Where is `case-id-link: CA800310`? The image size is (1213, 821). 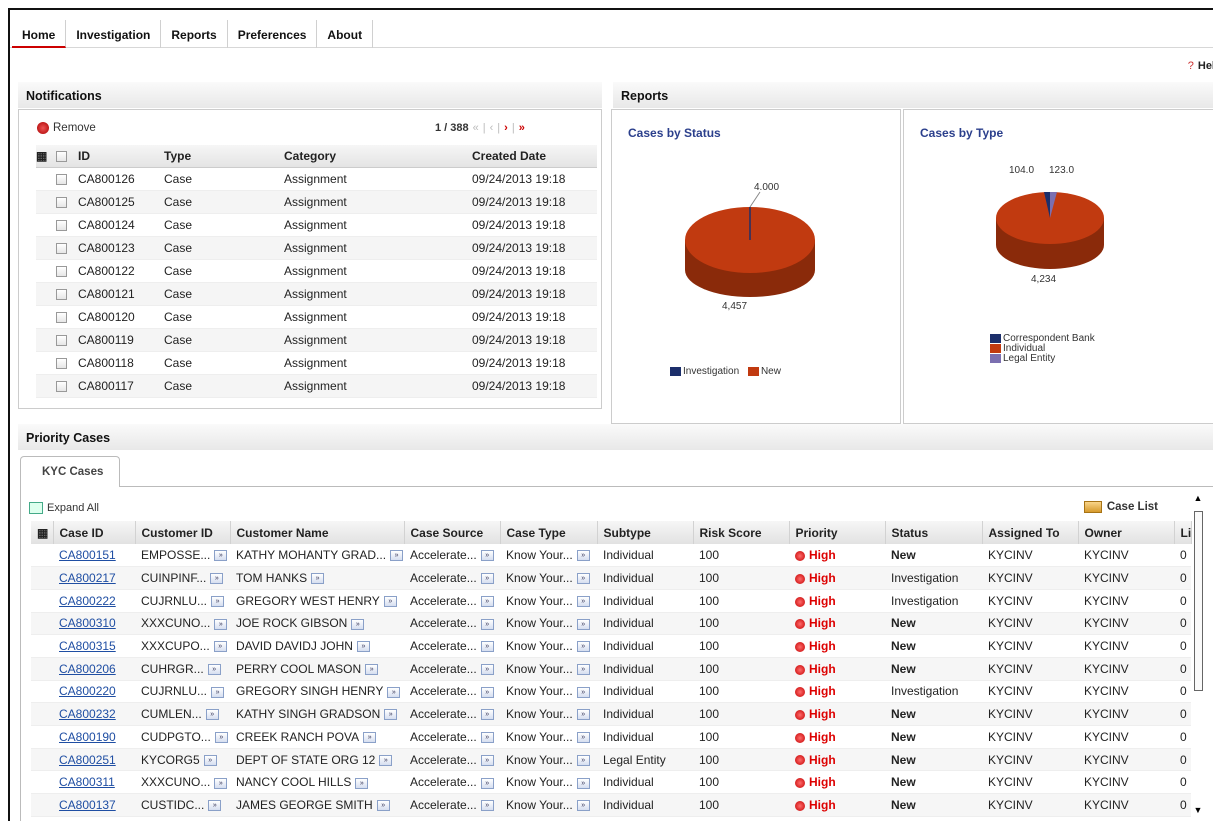 case-id-link: CA800310 is located at coordinates (87, 623).